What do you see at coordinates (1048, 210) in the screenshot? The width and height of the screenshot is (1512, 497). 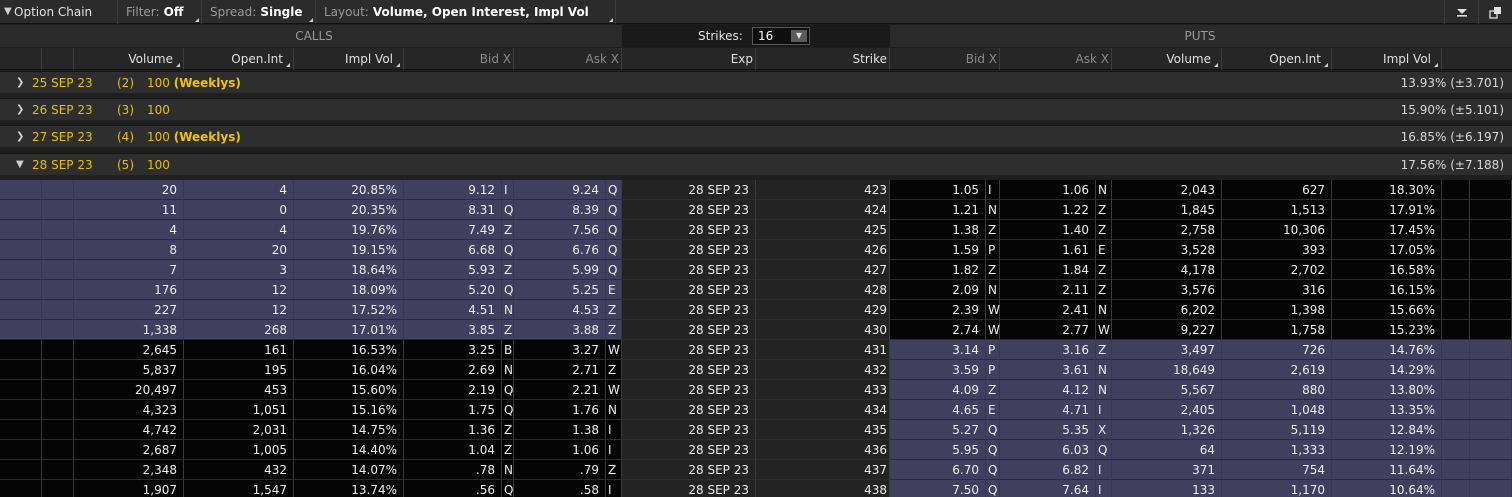 I see `put-ask-cell: 1.22` at bounding box center [1048, 210].